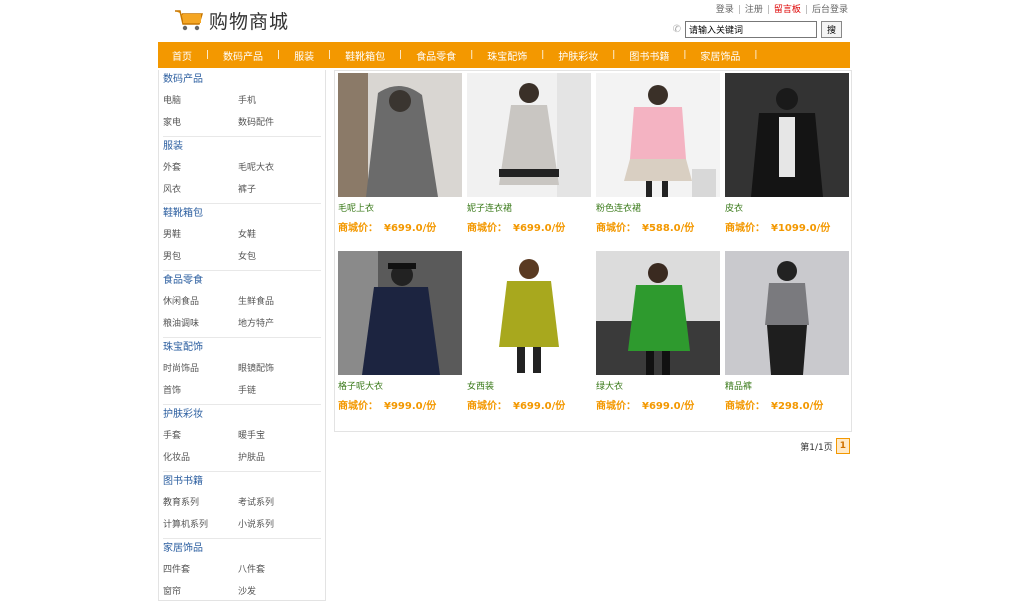  I want to click on search-input, so click(750, 29).